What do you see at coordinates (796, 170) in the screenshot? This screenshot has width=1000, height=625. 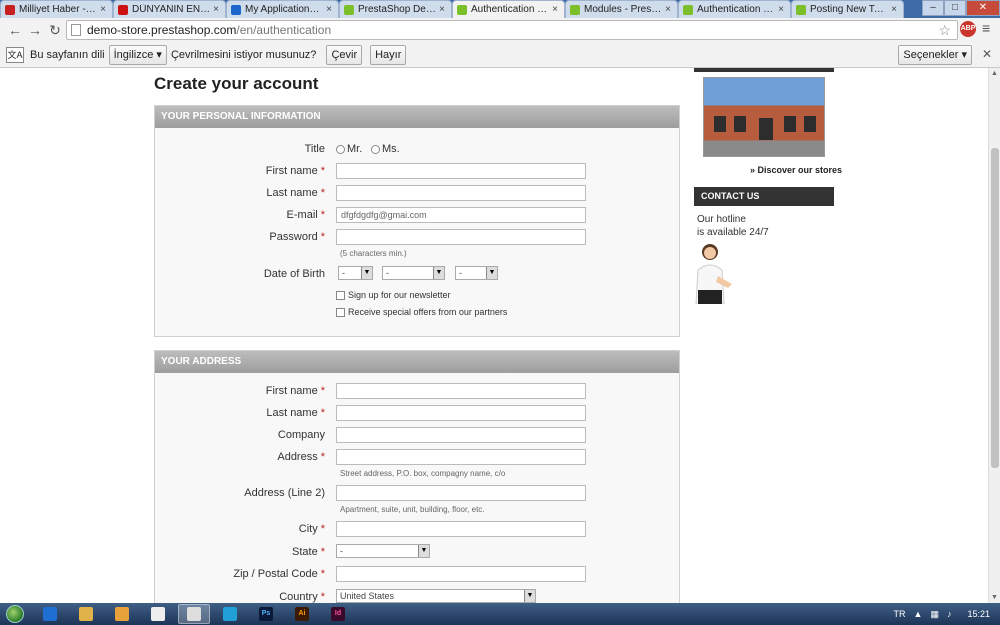 I see `discover-stores-link: » Discover our stores` at bounding box center [796, 170].